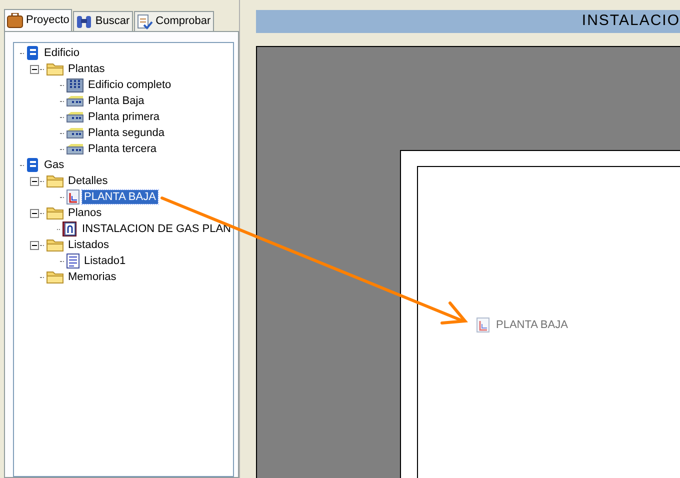  What do you see at coordinates (54, 165) in the screenshot?
I see `tree-item: Gas` at bounding box center [54, 165].